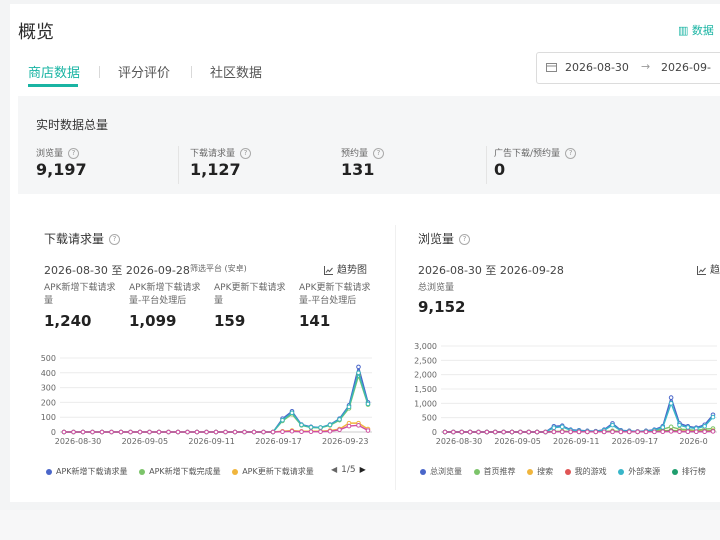  Describe the element at coordinates (236, 71) in the screenshot. I see `tab-community-data: 社区数据` at that location.